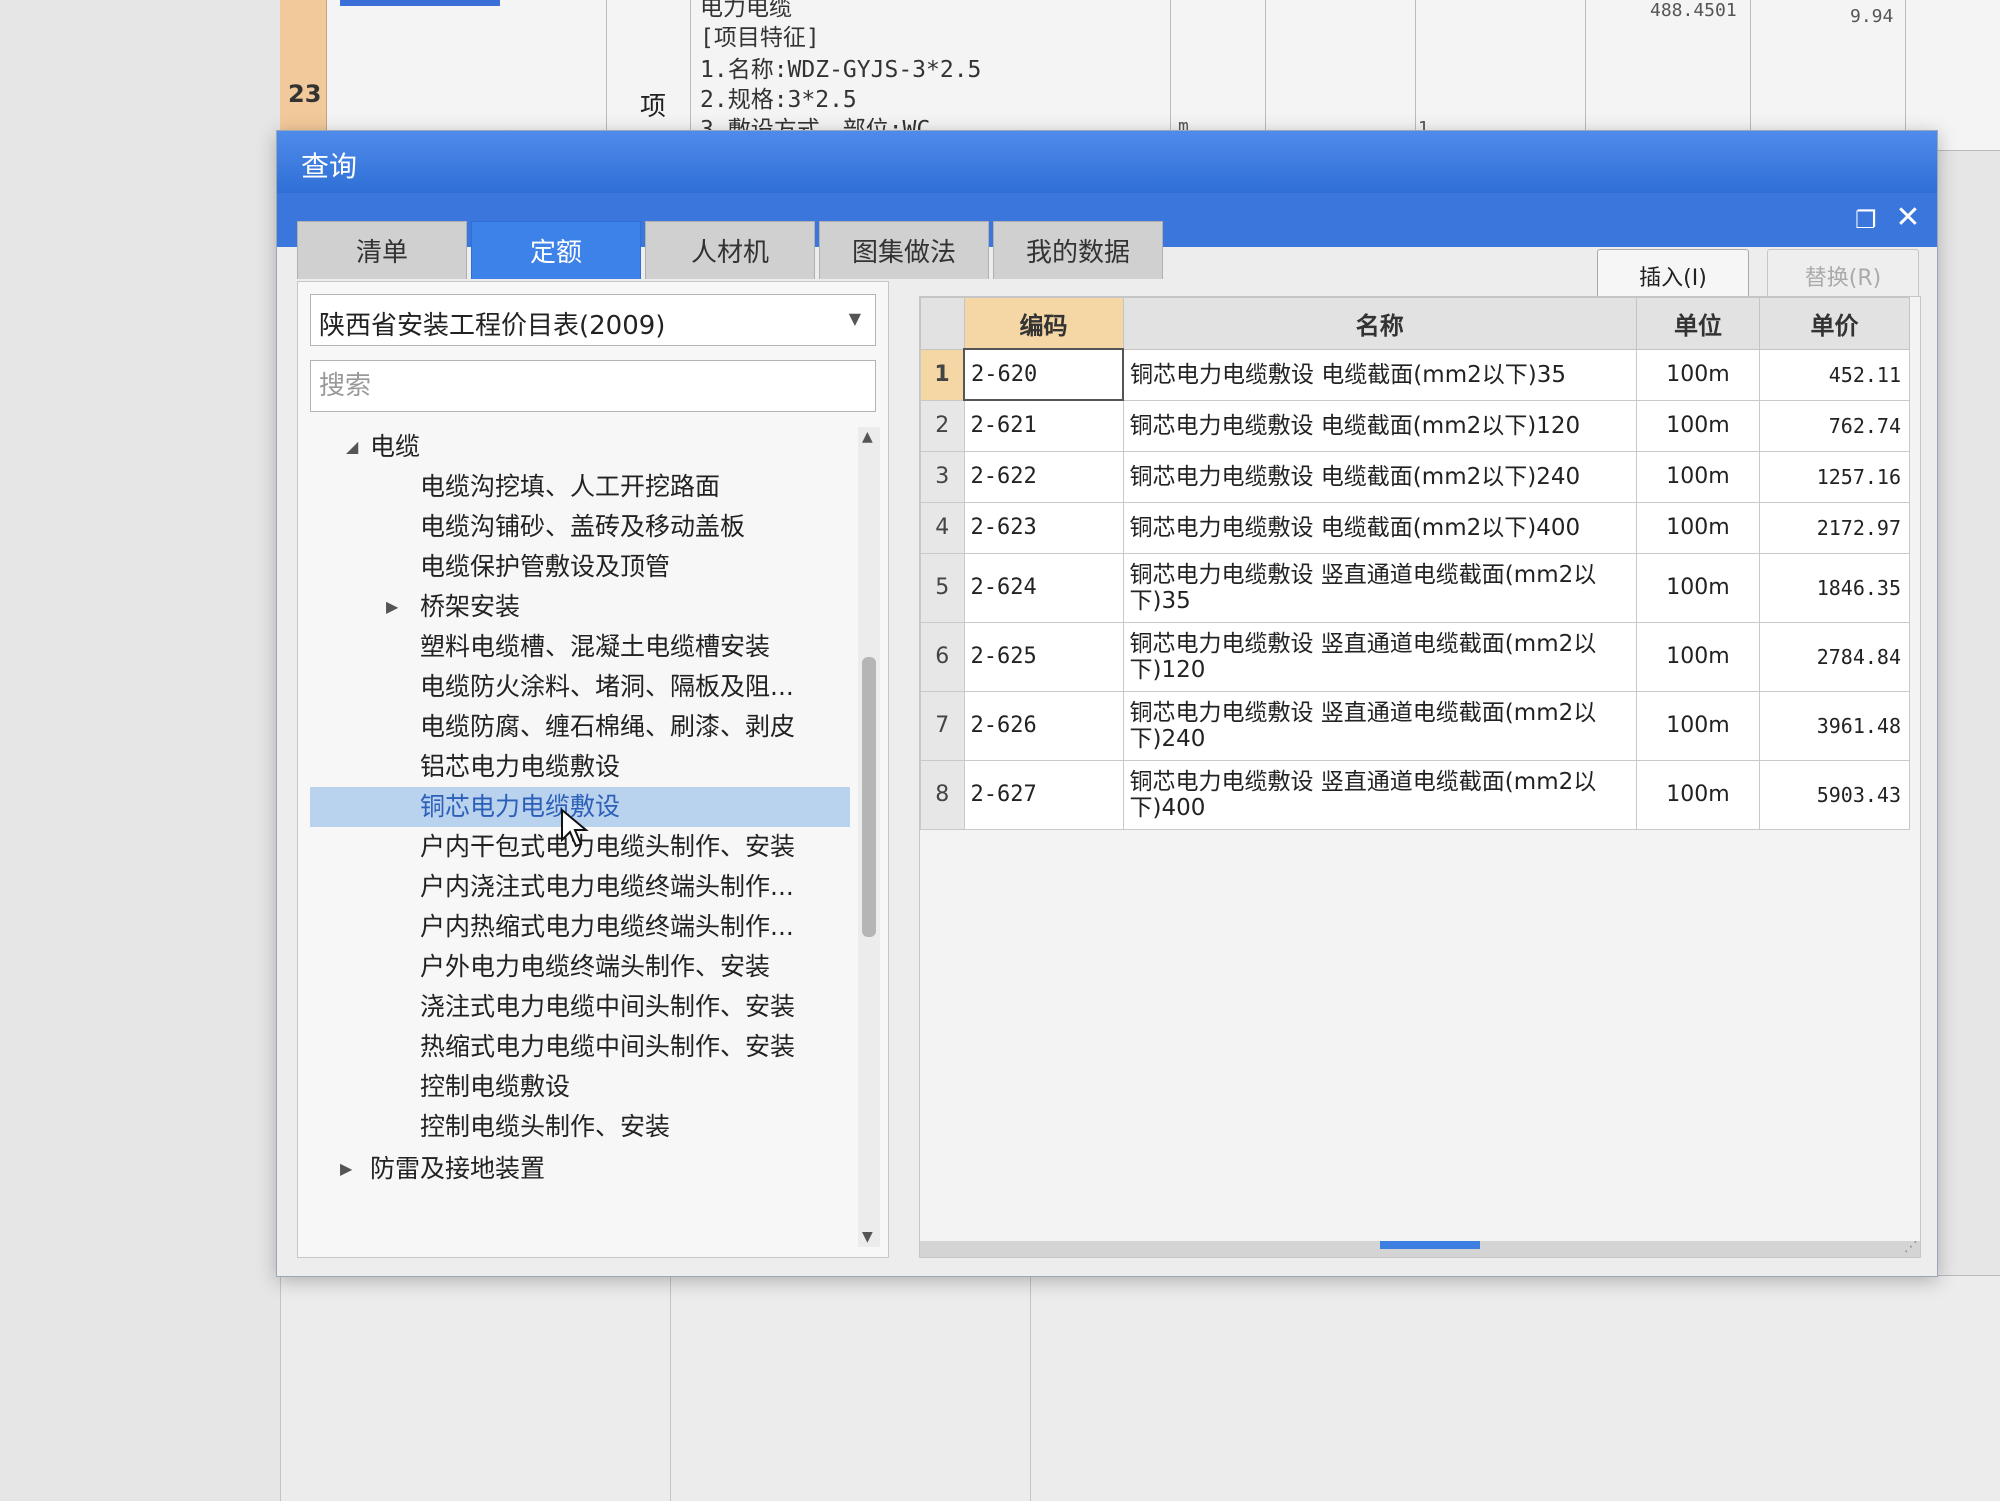 The height and width of the screenshot is (1501, 2000). I want to click on grid-horizontal-scrollbar, so click(1420, 1249).